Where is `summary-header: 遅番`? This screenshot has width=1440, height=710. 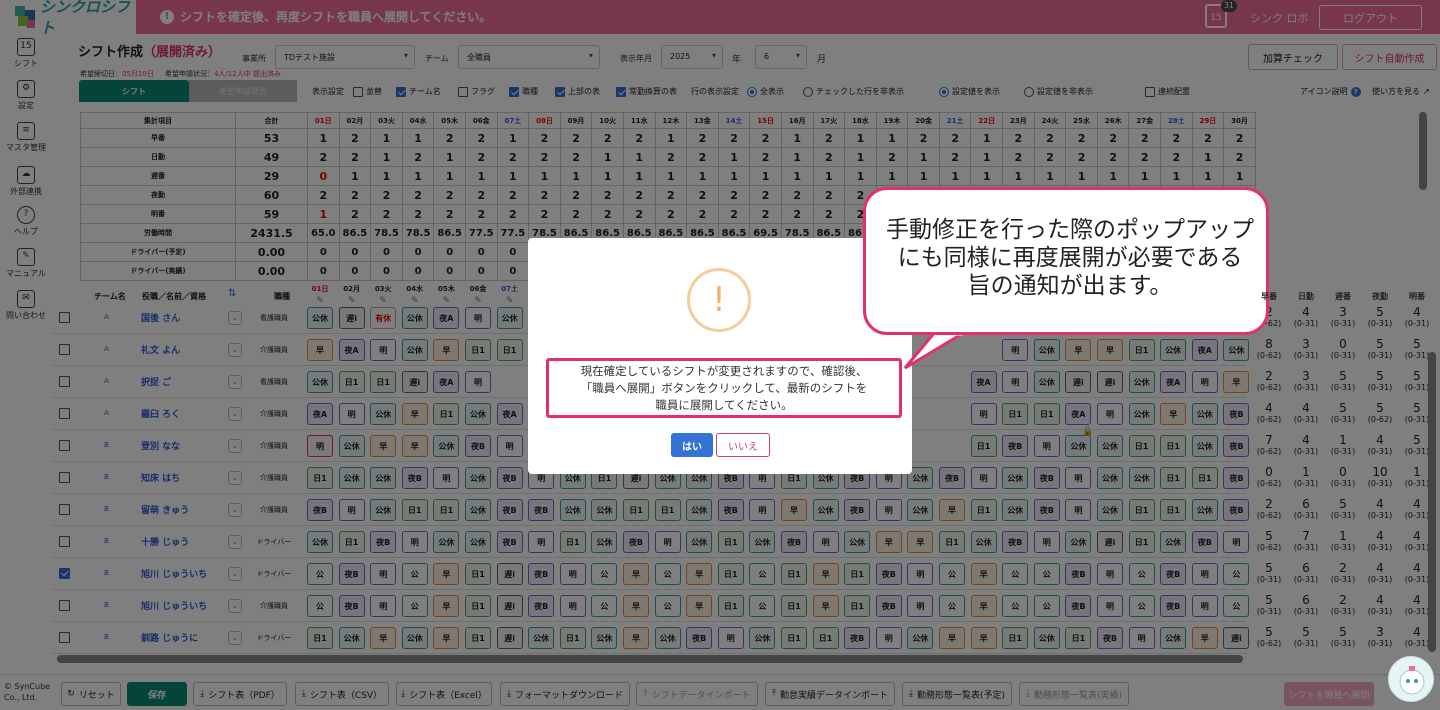 summary-header: 遅番 is located at coordinates (1343, 296).